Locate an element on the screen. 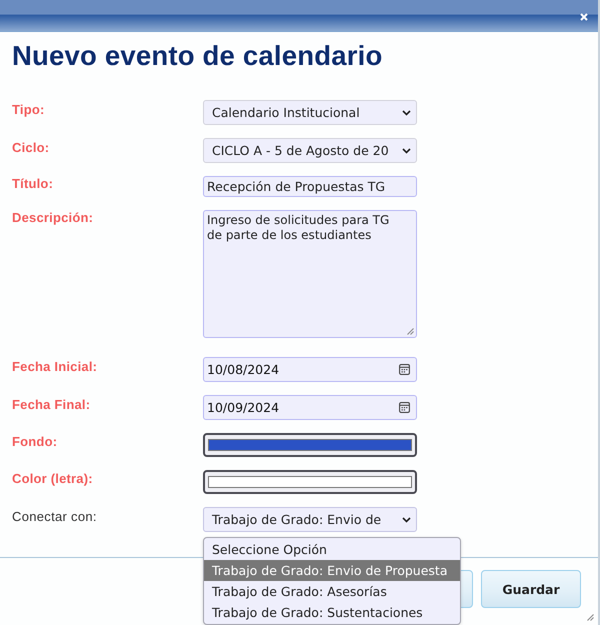  close-icon is located at coordinates (584, 16).